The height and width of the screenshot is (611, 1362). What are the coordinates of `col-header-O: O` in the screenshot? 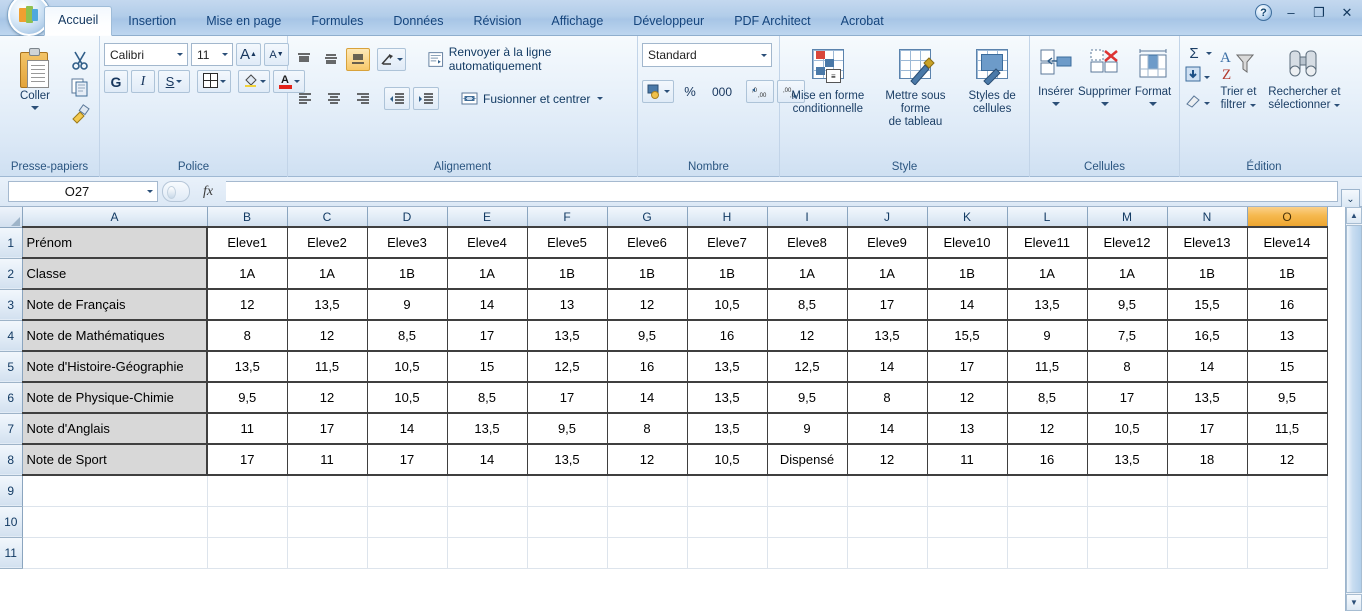 It's located at (1287, 217).